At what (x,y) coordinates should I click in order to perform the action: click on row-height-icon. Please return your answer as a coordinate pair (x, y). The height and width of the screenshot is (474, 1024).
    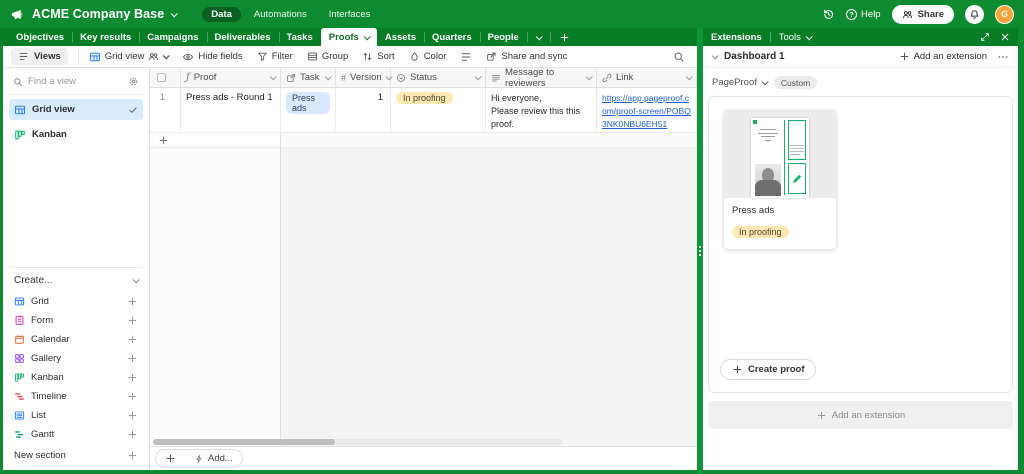
    Looking at the image, I should click on (466, 57).